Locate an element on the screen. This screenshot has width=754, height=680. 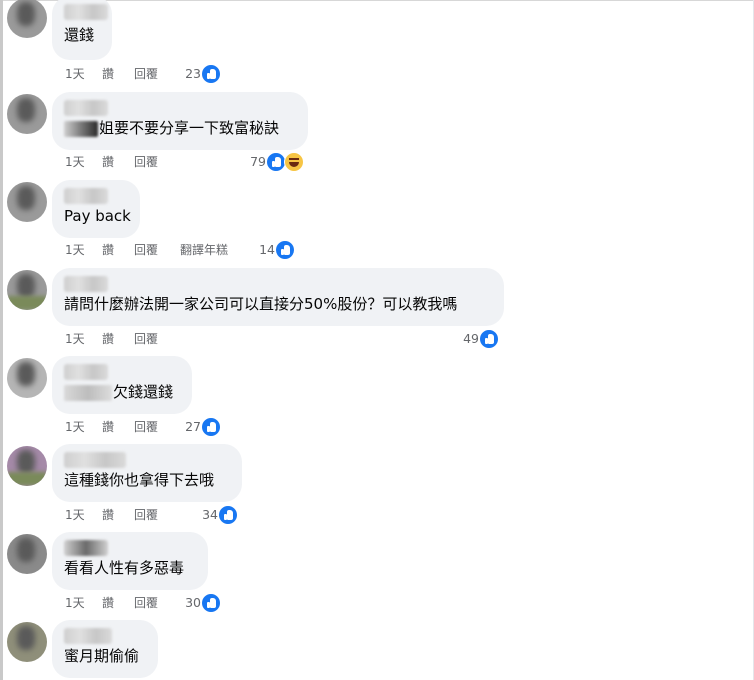
comment-bubble: 姐要不要分享一下致富秘訣 is located at coordinates (180, 121).